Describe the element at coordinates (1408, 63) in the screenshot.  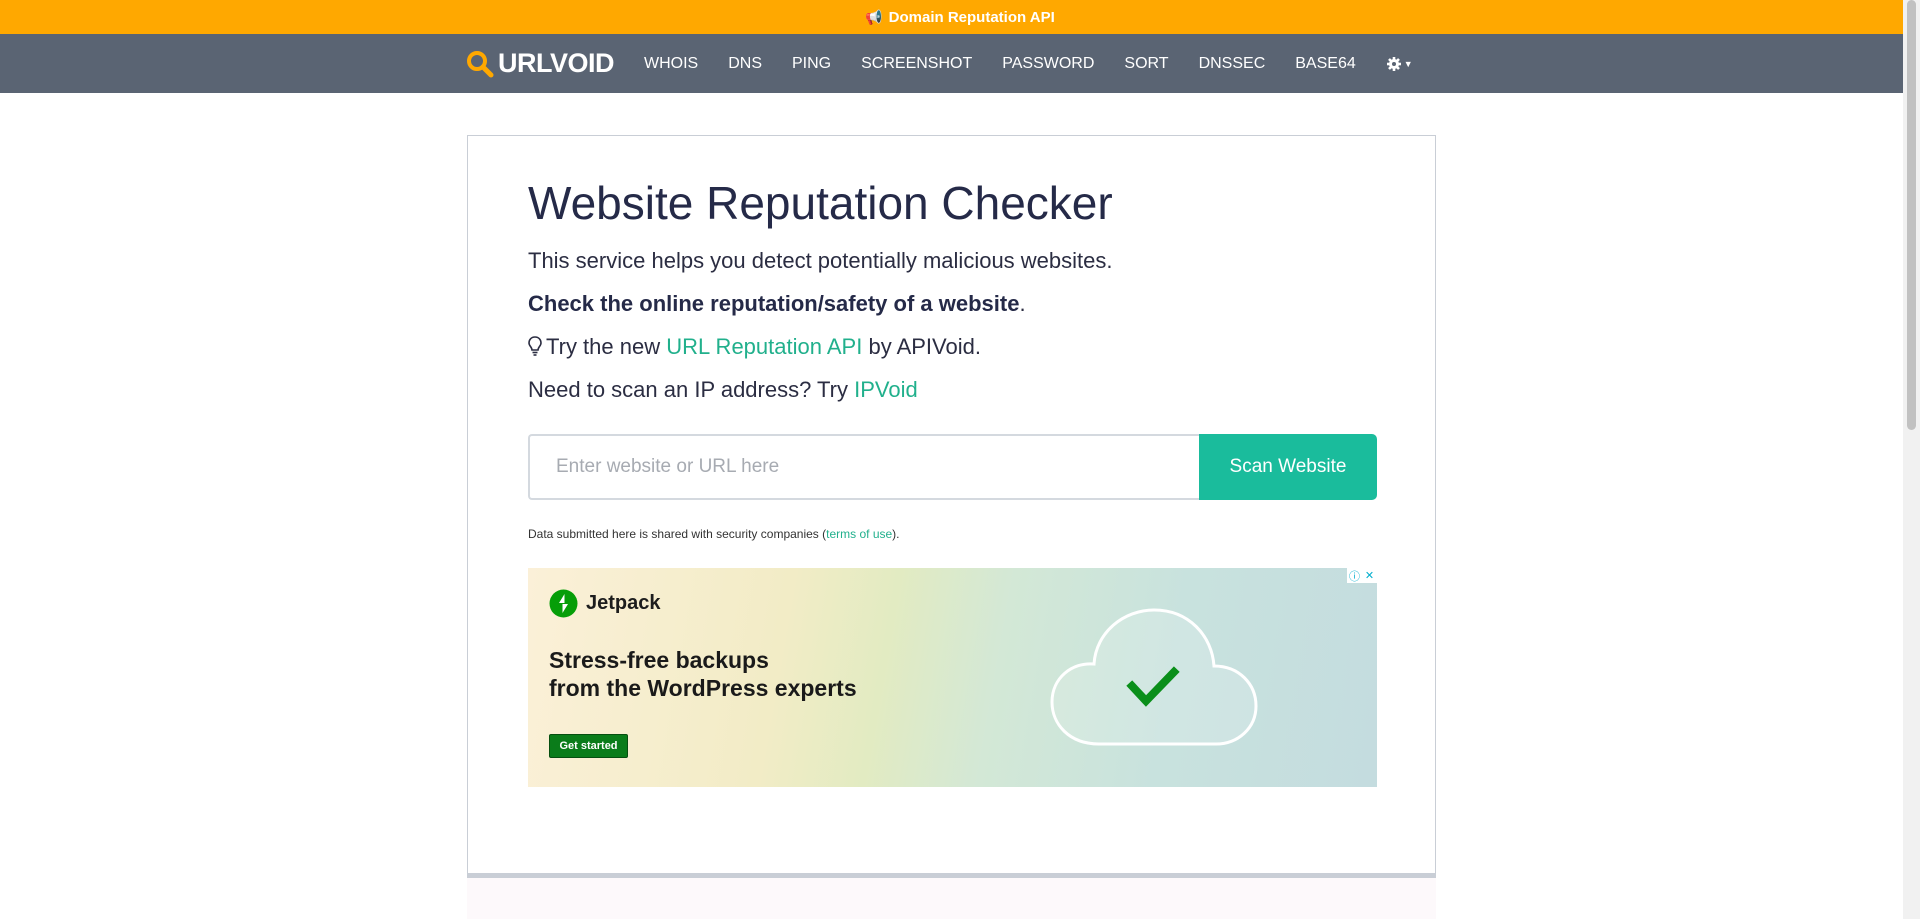
I see `chevron-down-icon: ▼` at that location.